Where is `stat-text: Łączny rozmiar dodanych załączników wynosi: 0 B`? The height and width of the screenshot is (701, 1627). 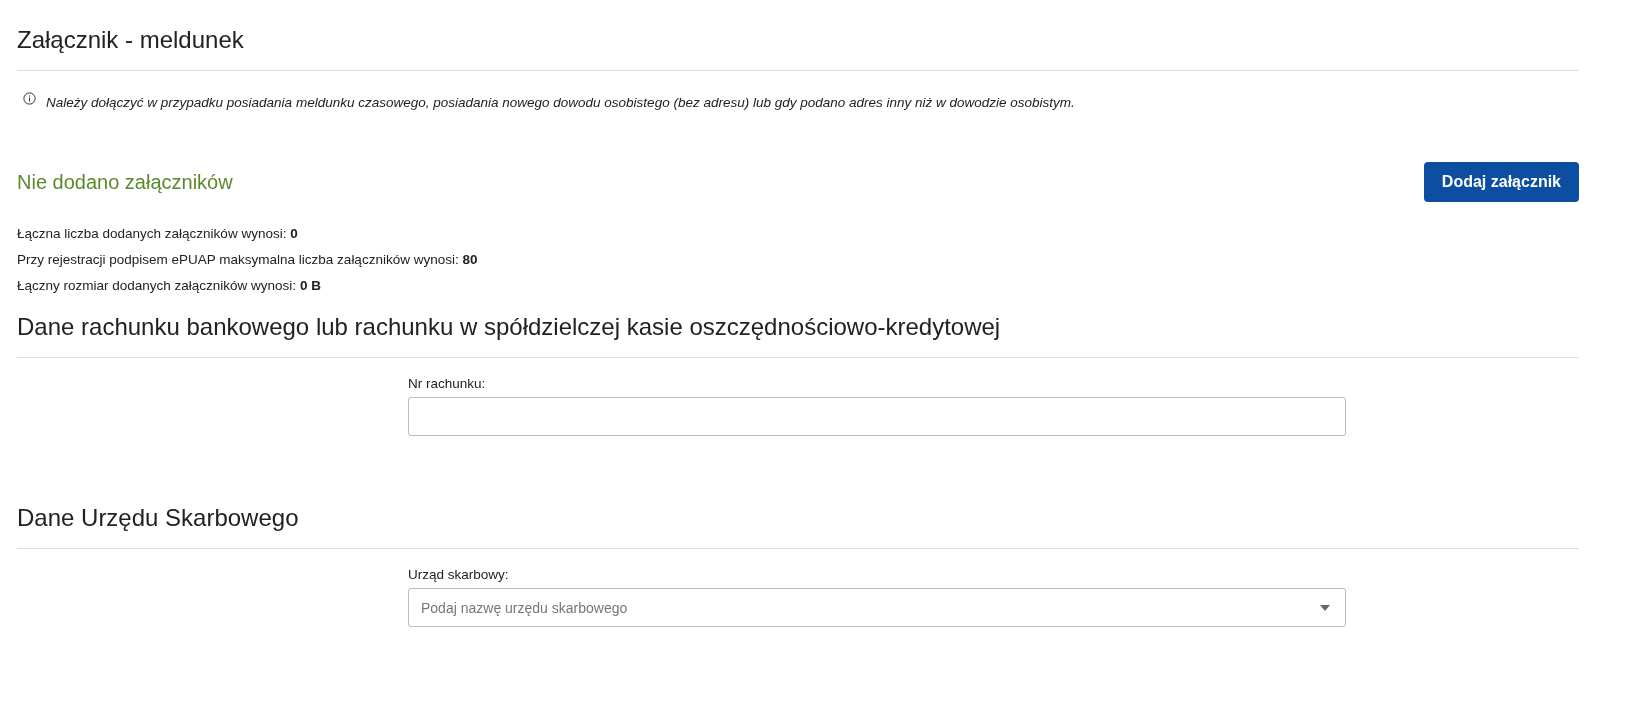 stat-text: Łączny rozmiar dodanych załączników wynosi: 0 B is located at coordinates (169, 285).